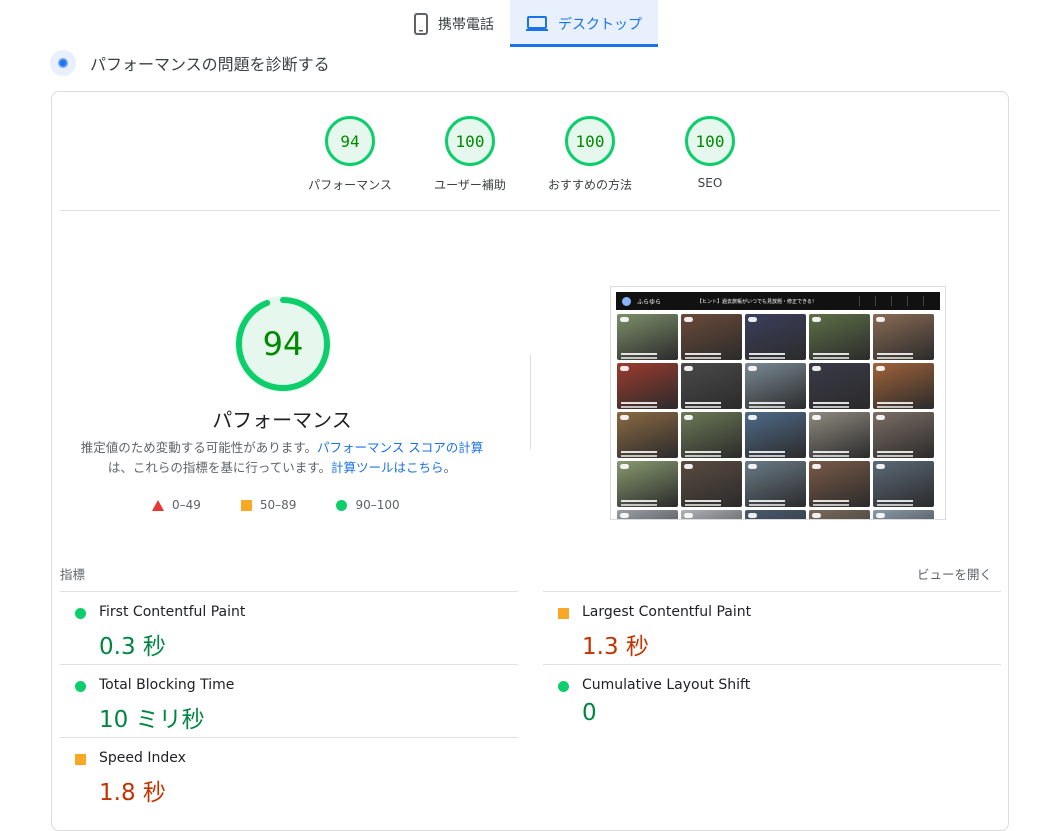 This screenshot has width=1064, height=831. I want to click on vertical-divider, so click(530, 402).